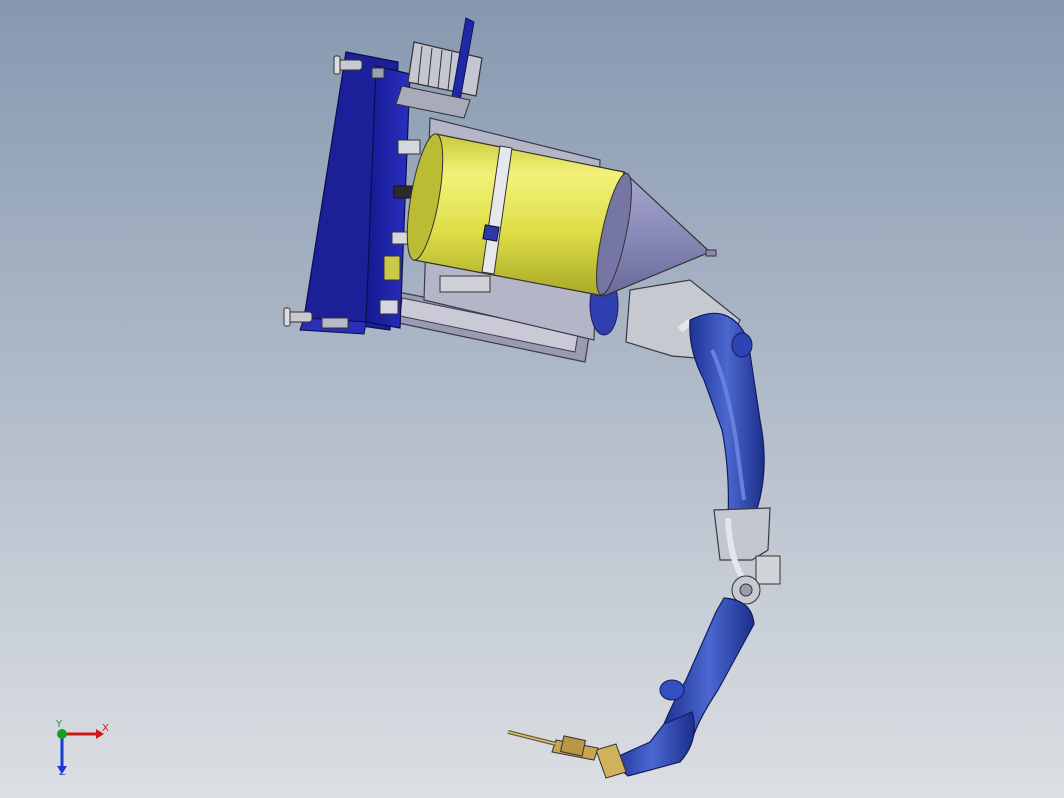  What do you see at coordinates (672, 690) in the screenshot?
I see `arm-wrist-joint` at bounding box center [672, 690].